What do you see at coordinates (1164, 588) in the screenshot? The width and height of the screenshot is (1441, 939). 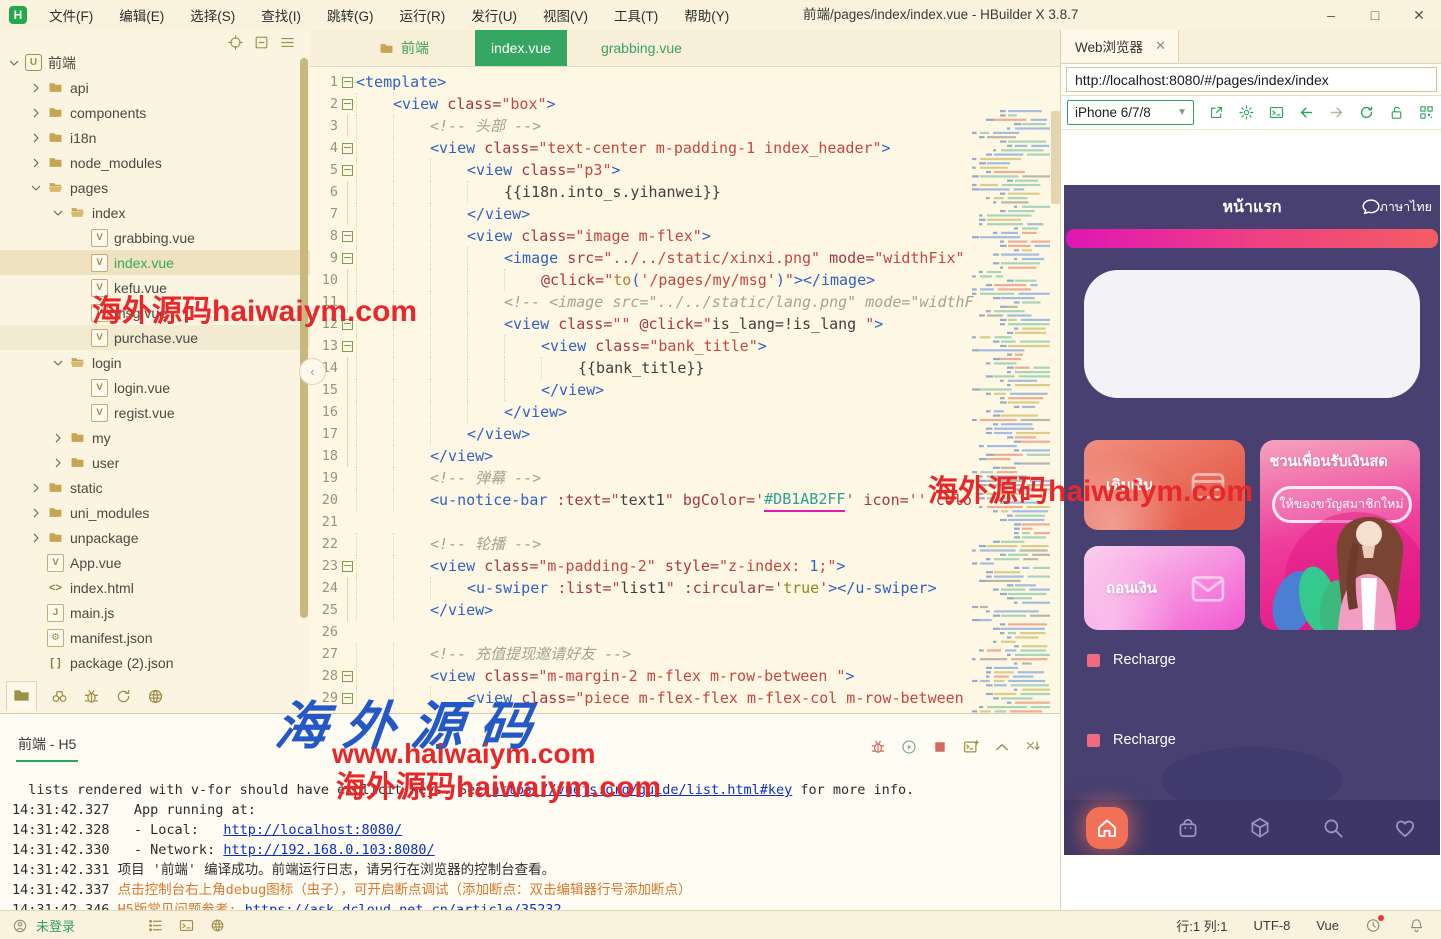 I see `withdraw-card: ถอนเงิน` at bounding box center [1164, 588].